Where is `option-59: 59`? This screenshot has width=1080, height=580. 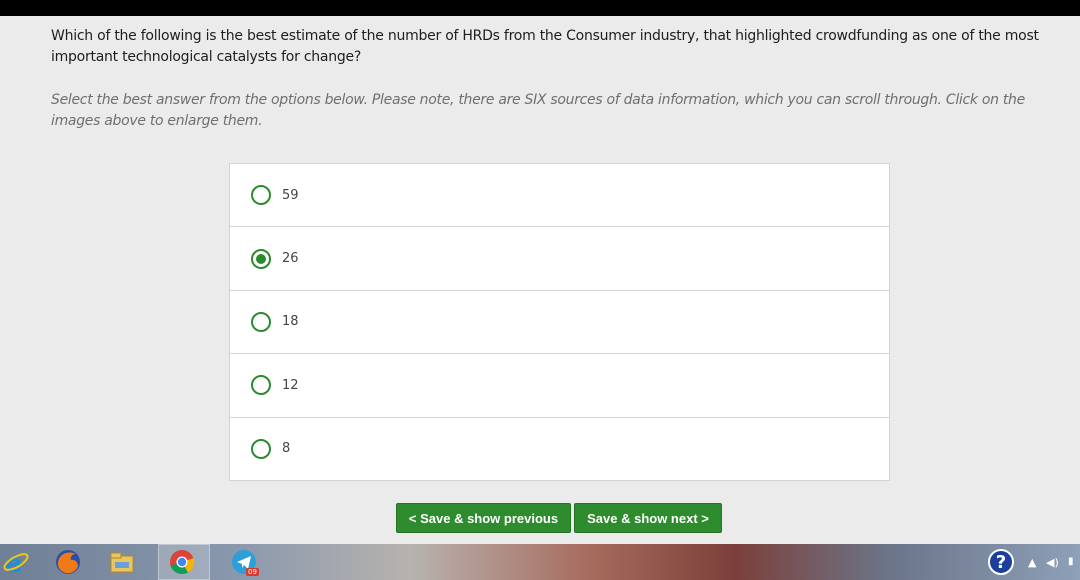
option-59: 59 is located at coordinates (559, 195).